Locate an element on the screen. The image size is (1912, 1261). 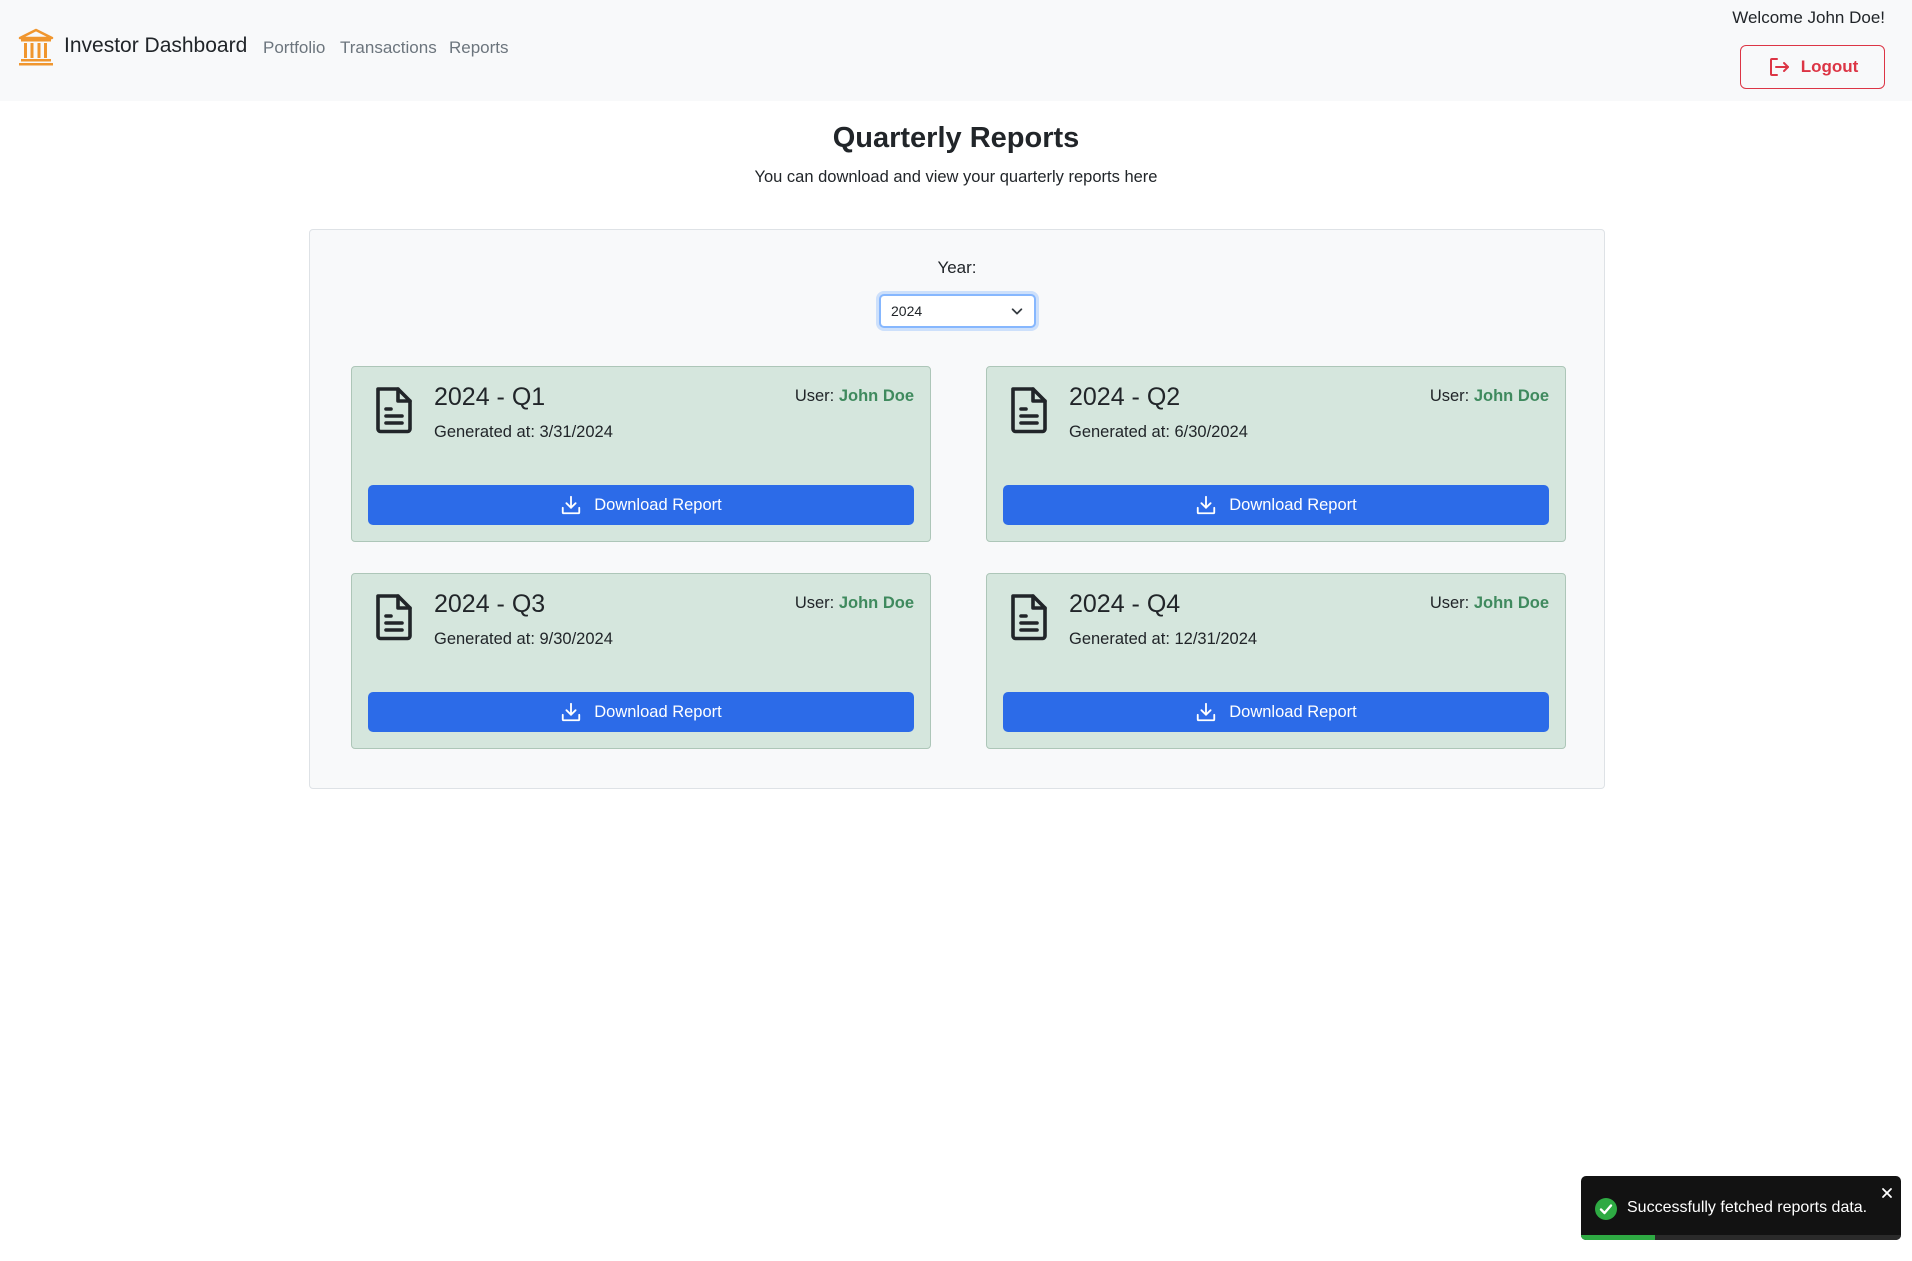
report-generated-date: Generated at: 12/31/2024 is located at coordinates (1163, 639).